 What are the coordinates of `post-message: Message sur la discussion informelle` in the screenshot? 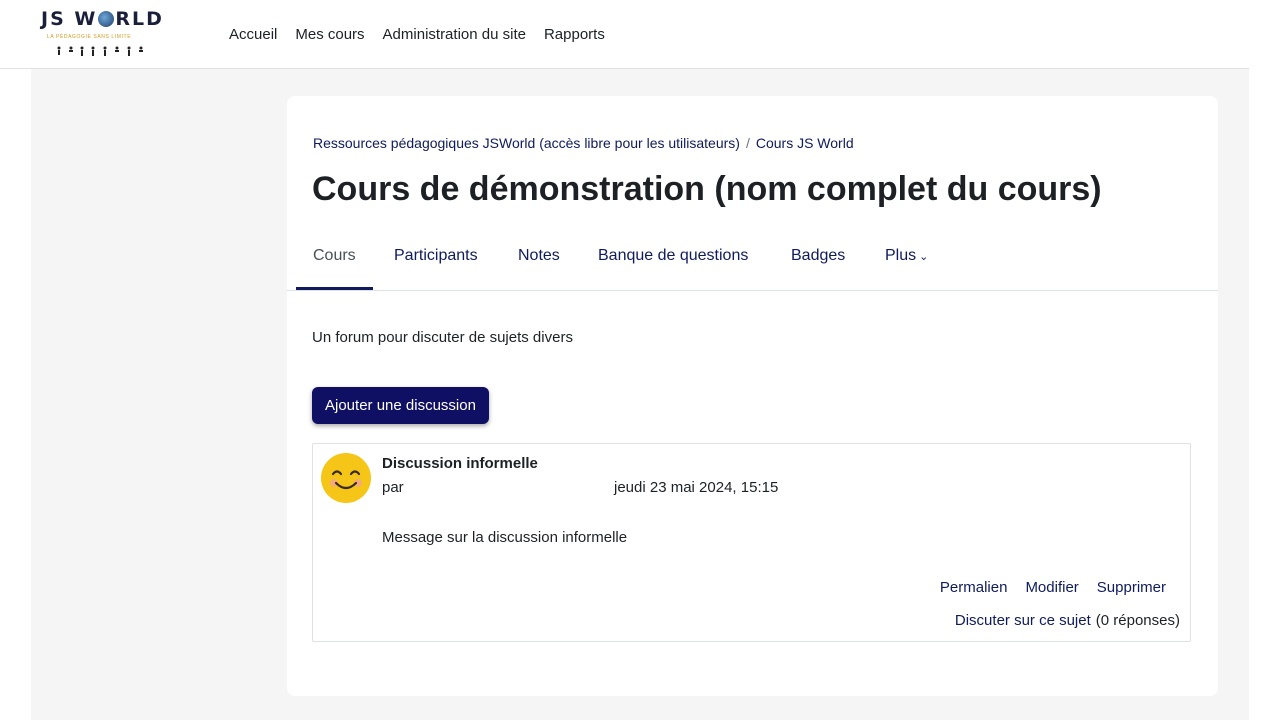 It's located at (505, 537).